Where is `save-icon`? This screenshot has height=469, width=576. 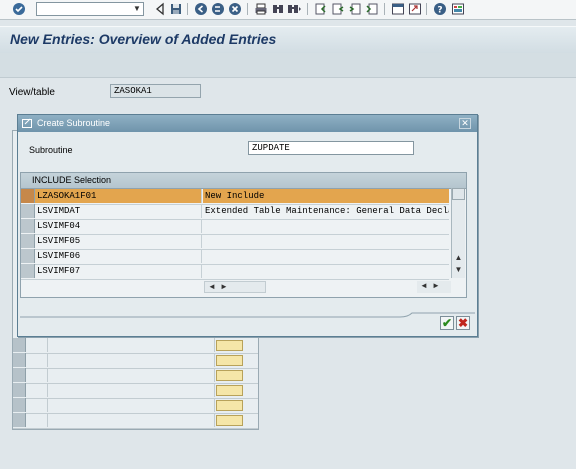 save-icon is located at coordinates (176, 9).